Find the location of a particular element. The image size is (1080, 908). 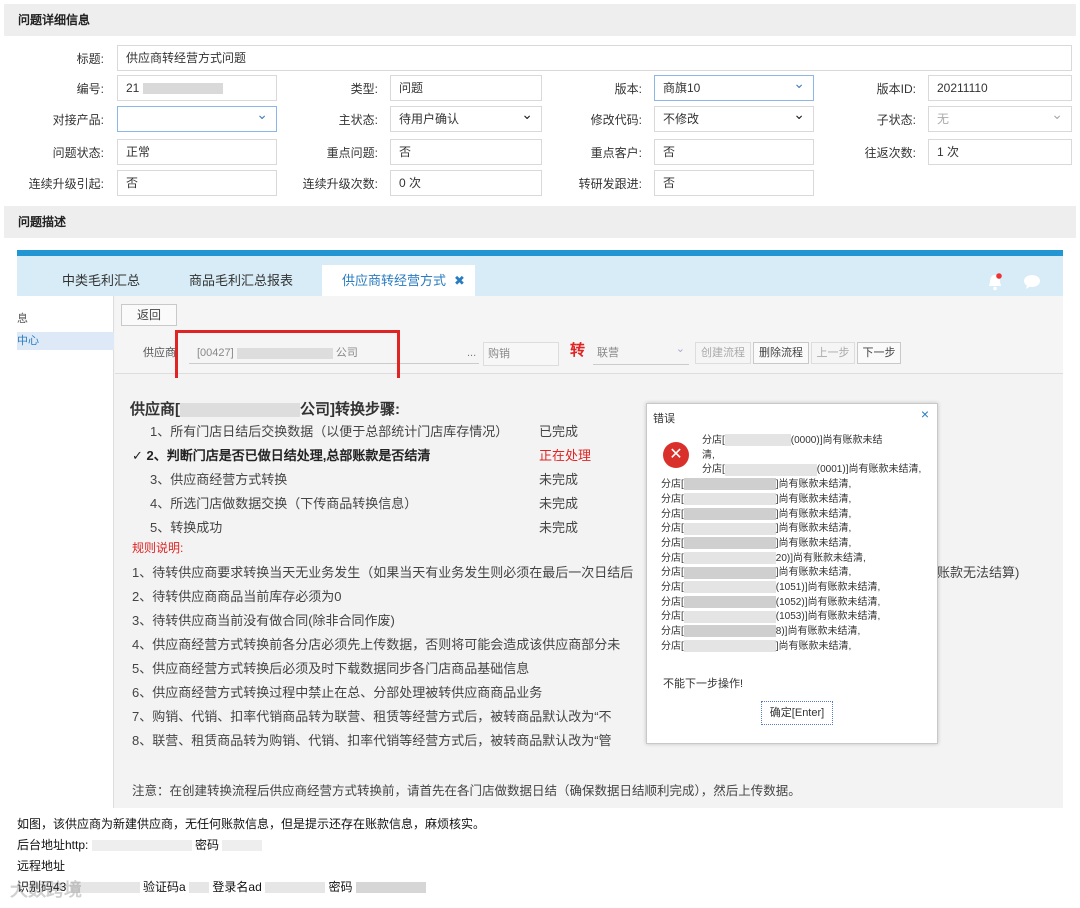

step-3-status: 未完成 is located at coordinates (559, 479).